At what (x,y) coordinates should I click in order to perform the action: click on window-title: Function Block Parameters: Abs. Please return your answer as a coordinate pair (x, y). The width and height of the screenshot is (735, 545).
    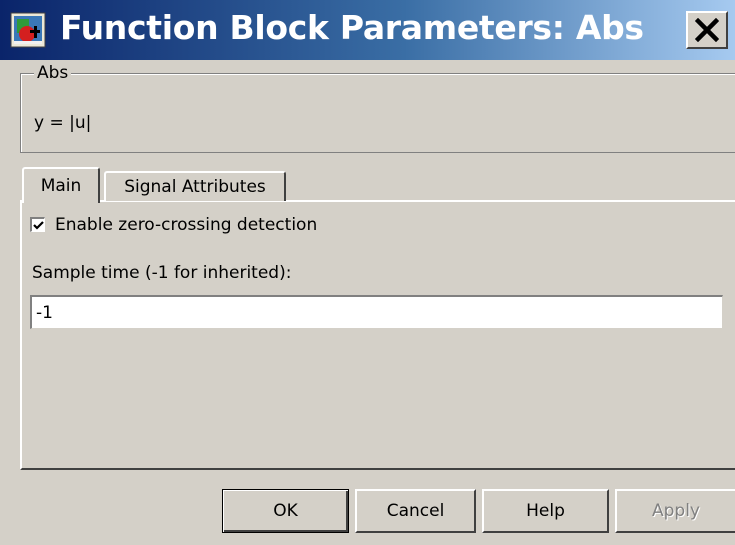
    Looking at the image, I should click on (352, 27).